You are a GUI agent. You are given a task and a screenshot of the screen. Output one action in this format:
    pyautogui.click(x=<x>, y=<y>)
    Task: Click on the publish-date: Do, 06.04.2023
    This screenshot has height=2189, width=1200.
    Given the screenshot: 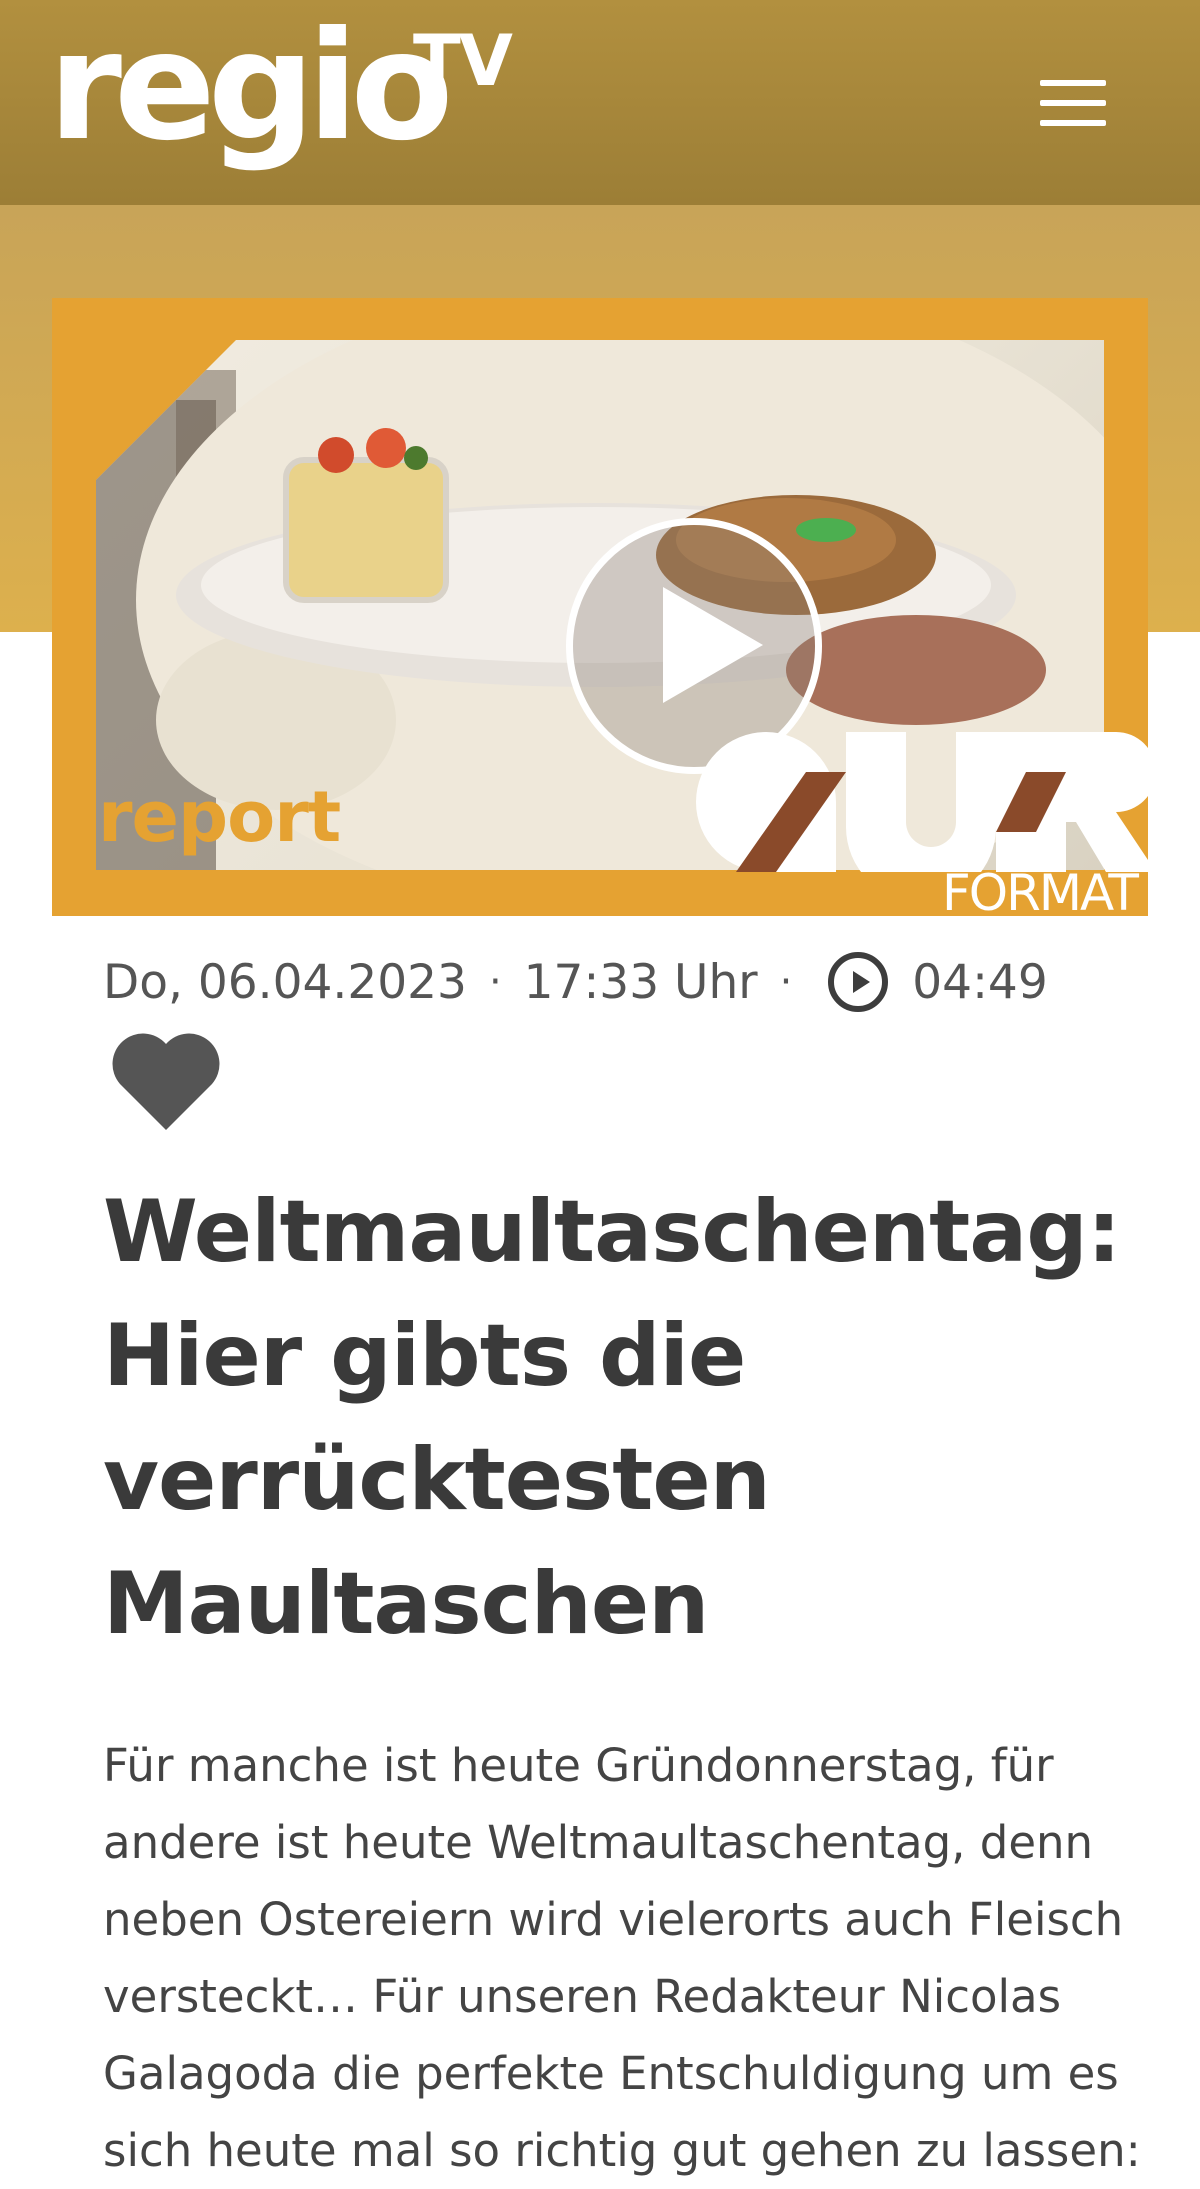 What is the action you would take?
    pyautogui.click(x=285, y=982)
    